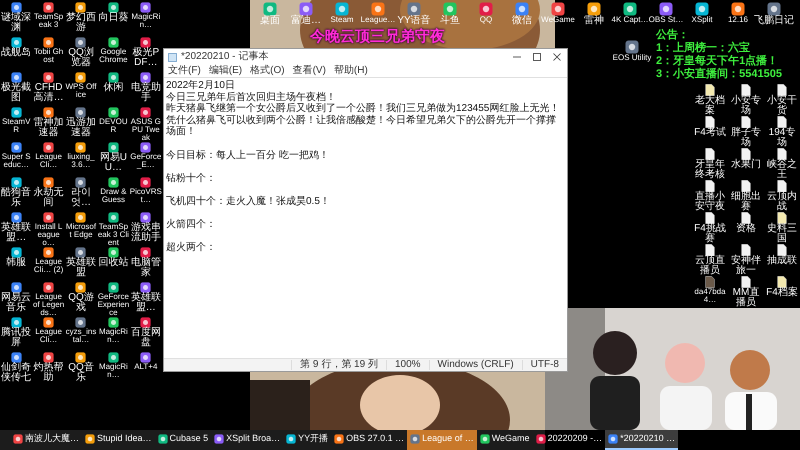  I want to click on announcement-heading: 公告：, so click(672, 35).